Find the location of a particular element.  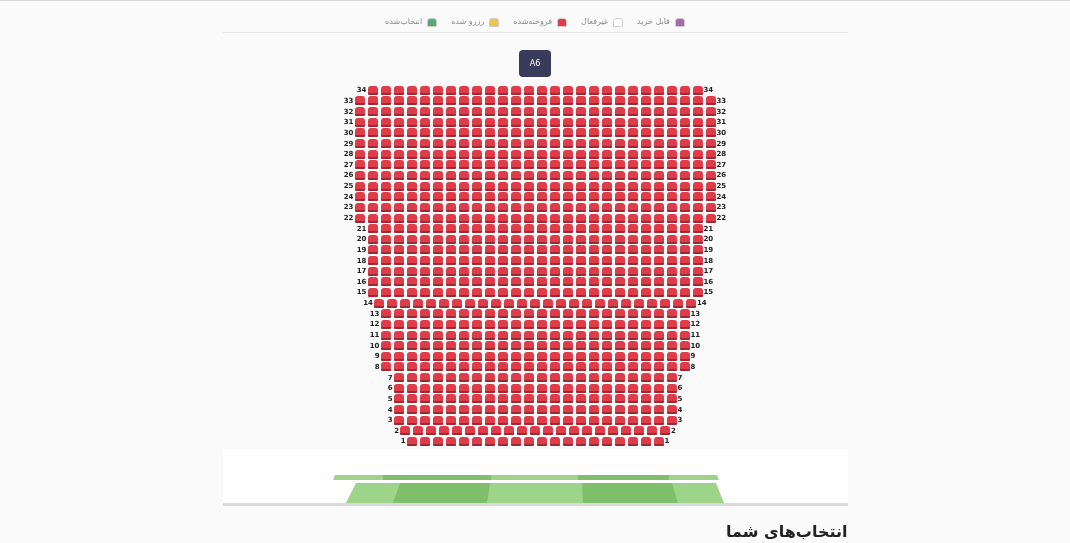

legend-label: غیرفعال is located at coordinates (595, 22).